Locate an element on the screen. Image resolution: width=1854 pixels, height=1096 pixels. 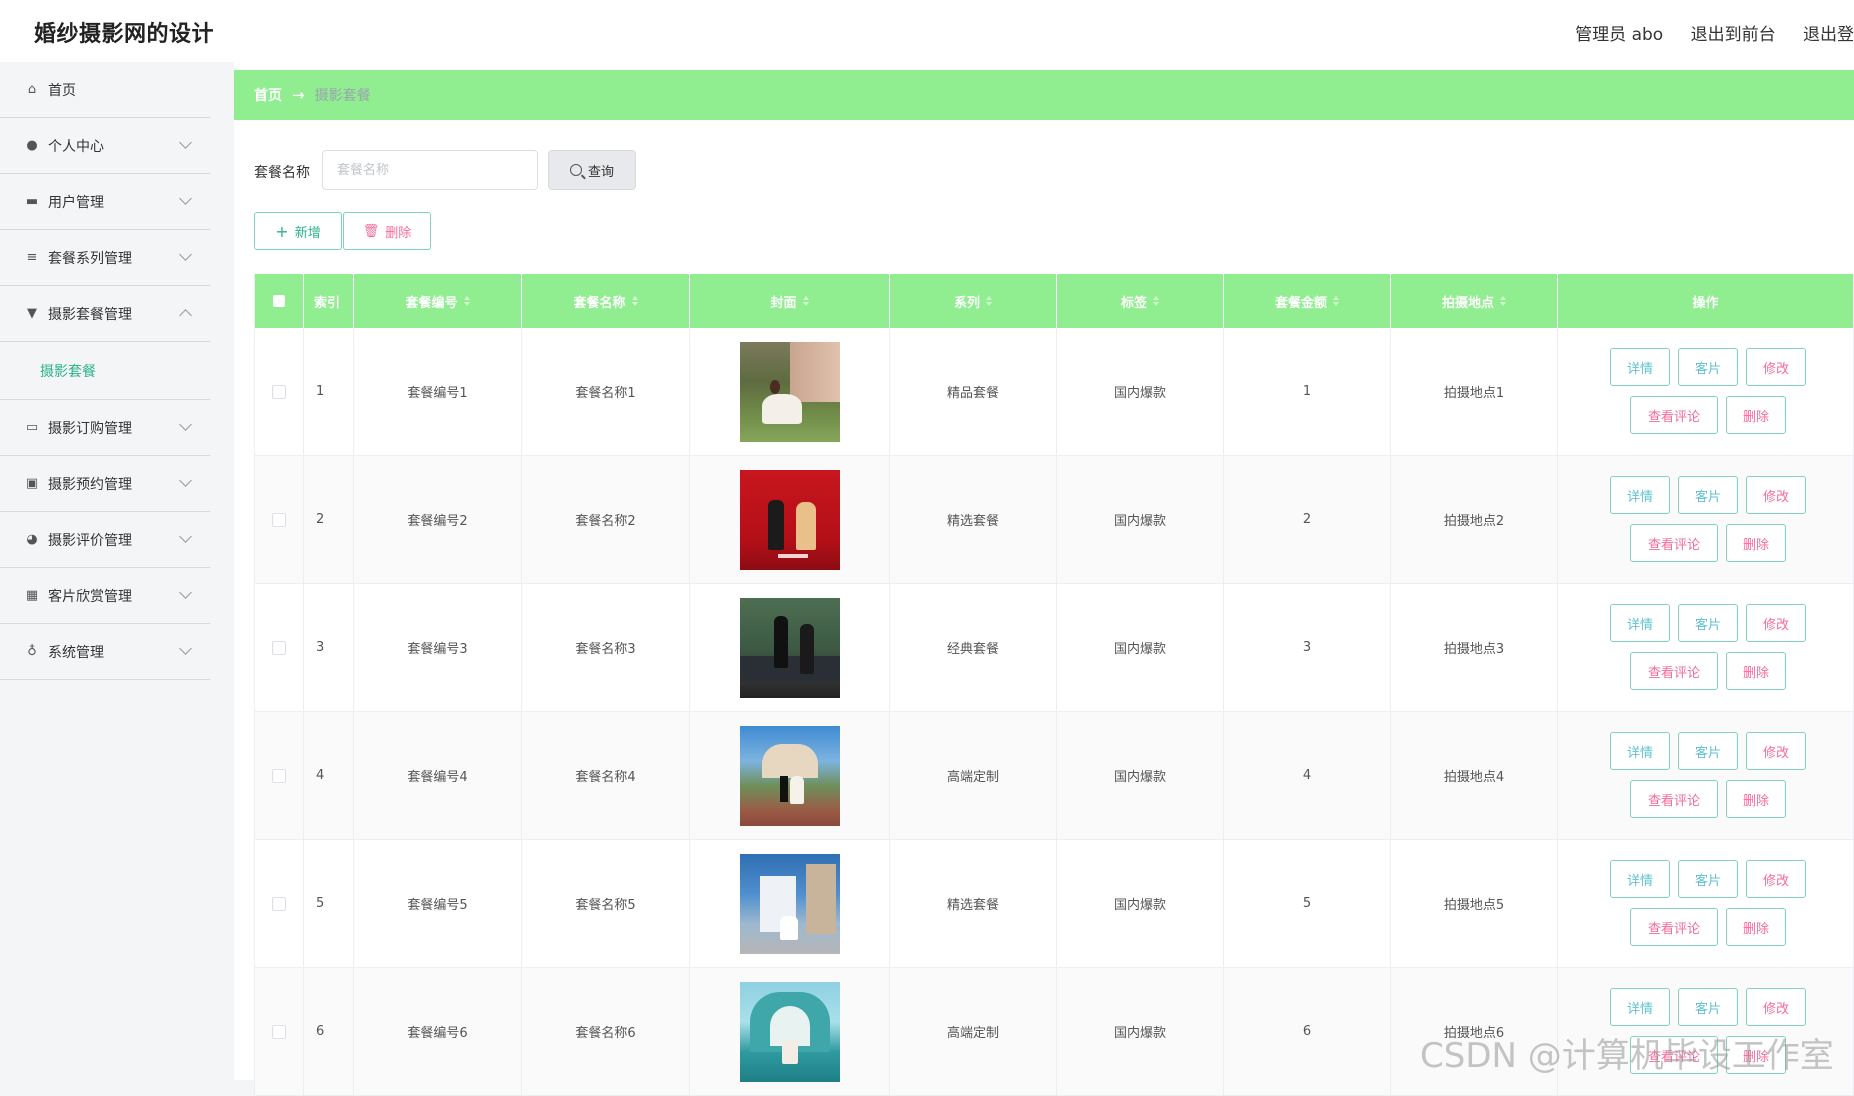
sidebar-item-packages: ▼ 摄影套餐管理 is located at coordinates (105, 314).